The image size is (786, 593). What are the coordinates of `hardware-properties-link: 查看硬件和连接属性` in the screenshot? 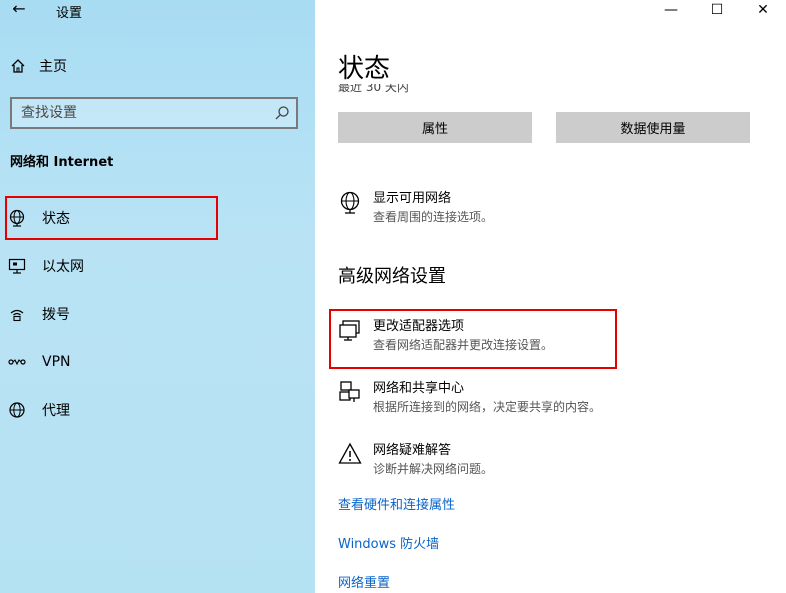 It's located at (396, 503).